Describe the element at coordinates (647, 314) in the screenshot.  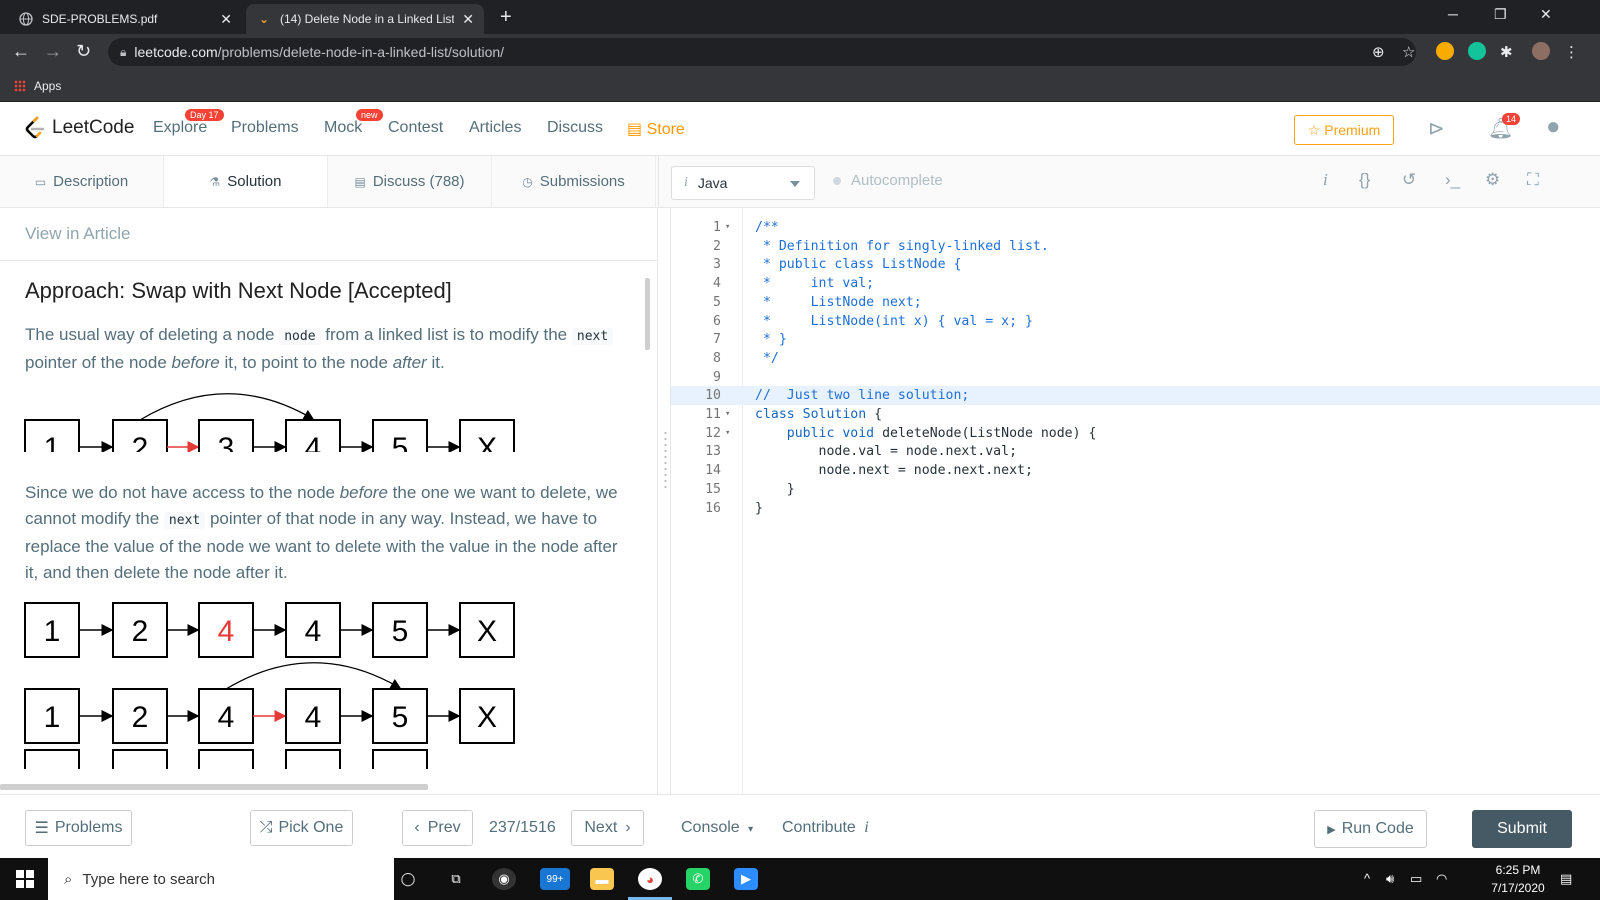
I see `vertical-scrollbar` at that location.